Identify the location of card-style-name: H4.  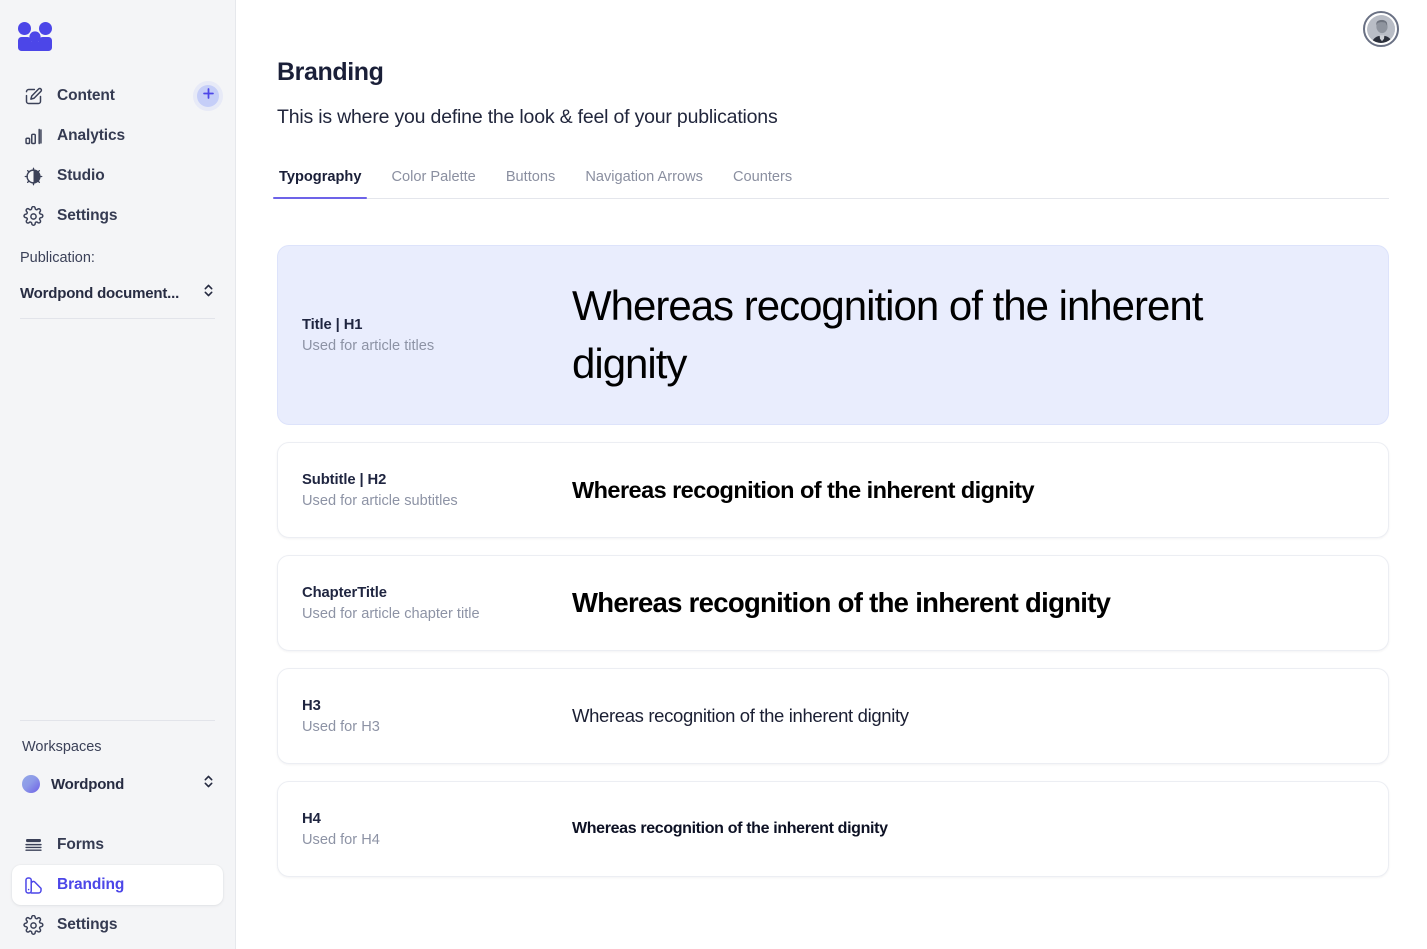
(311, 818).